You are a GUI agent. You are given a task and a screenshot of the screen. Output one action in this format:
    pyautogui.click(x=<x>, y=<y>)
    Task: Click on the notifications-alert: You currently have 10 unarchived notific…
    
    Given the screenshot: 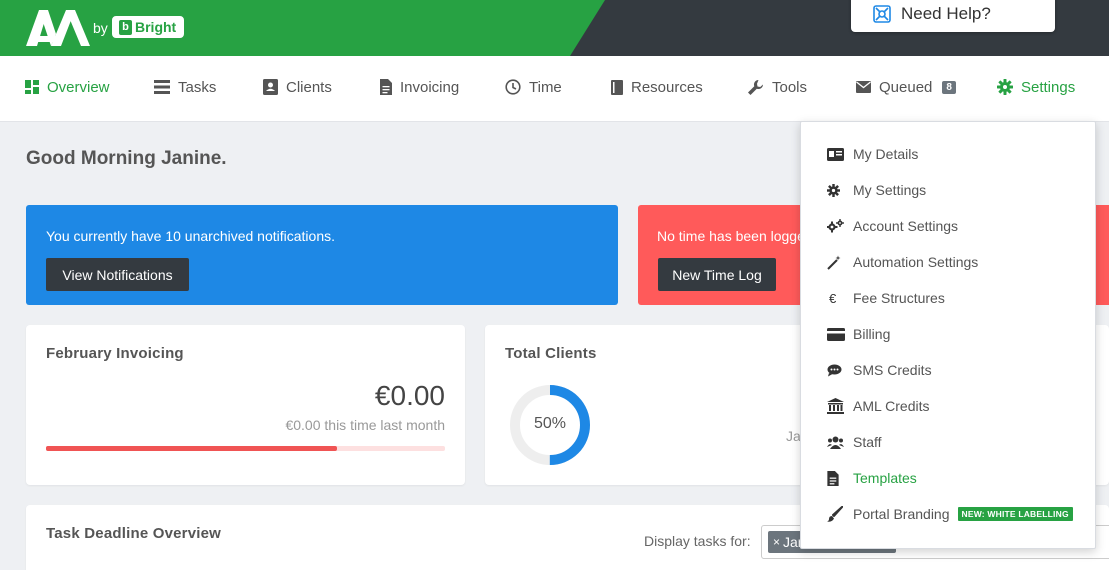 What is the action you would take?
    pyautogui.click(x=322, y=255)
    